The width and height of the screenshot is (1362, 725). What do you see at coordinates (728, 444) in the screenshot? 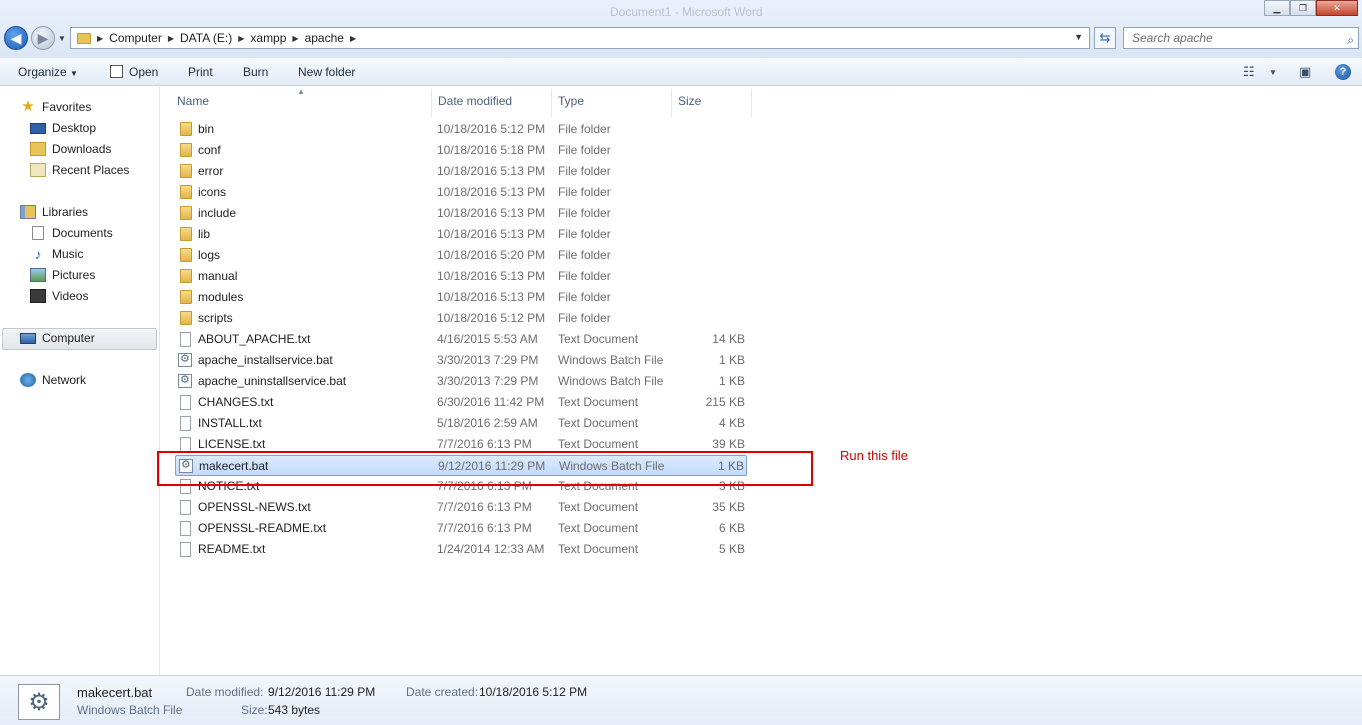
I see `file-size: 39 KB` at bounding box center [728, 444].